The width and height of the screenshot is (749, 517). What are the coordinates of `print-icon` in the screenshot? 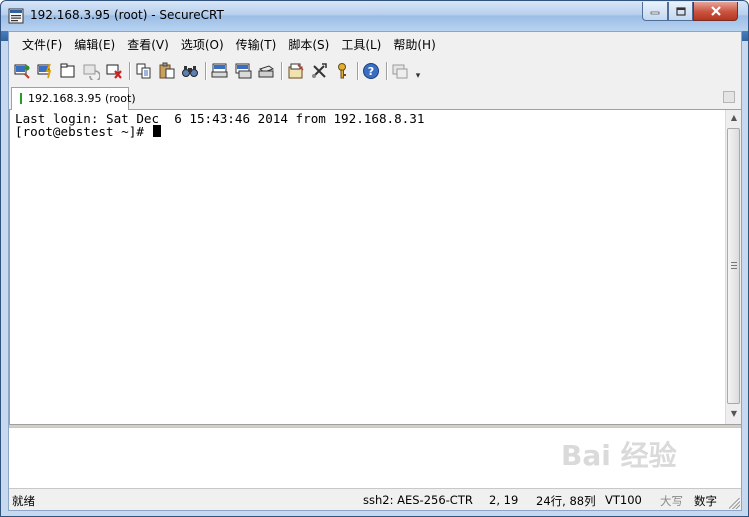 It's located at (220, 71).